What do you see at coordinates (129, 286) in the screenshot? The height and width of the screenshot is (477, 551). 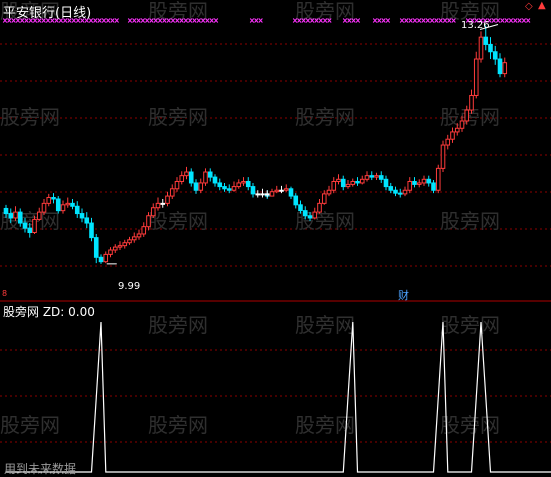 I see `price-low-label: 9.99` at bounding box center [129, 286].